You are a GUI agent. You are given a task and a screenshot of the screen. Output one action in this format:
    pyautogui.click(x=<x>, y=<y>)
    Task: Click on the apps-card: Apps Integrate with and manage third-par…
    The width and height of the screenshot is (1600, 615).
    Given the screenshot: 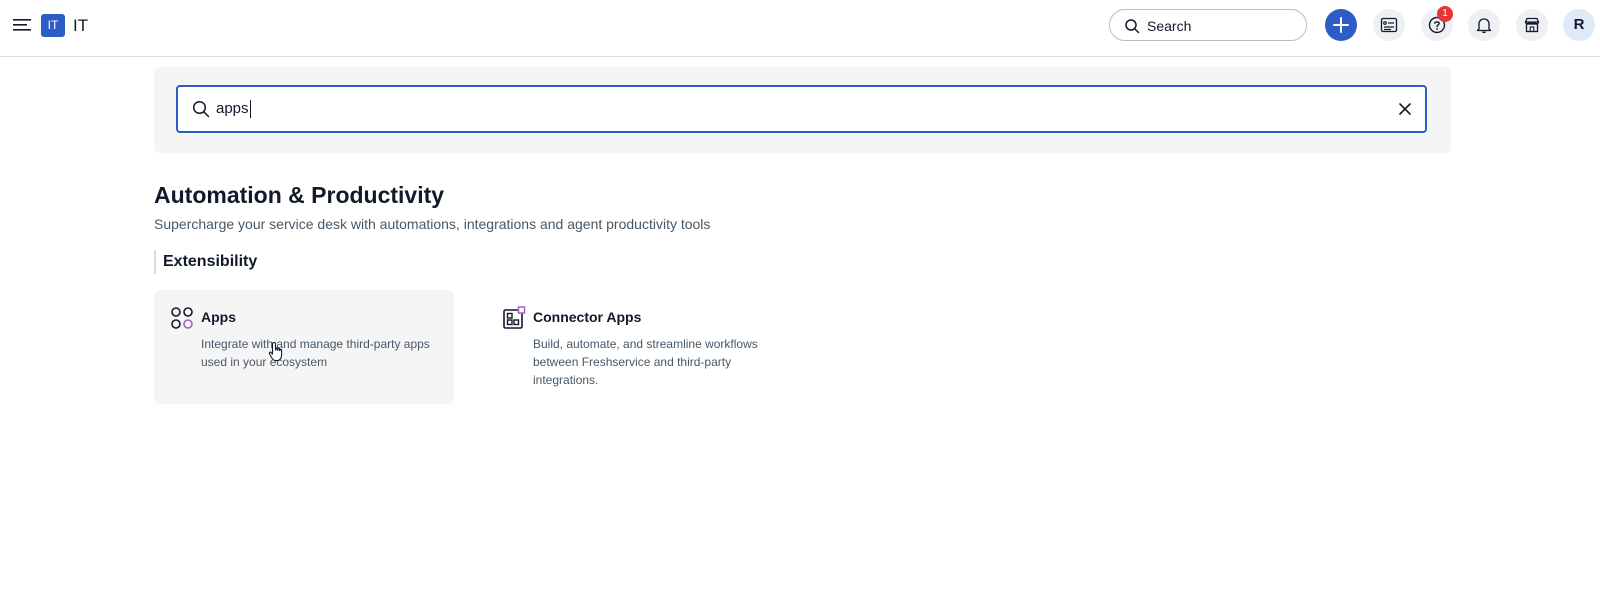 What is the action you would take?
    pyautogui.click(x=304, y=347)
    